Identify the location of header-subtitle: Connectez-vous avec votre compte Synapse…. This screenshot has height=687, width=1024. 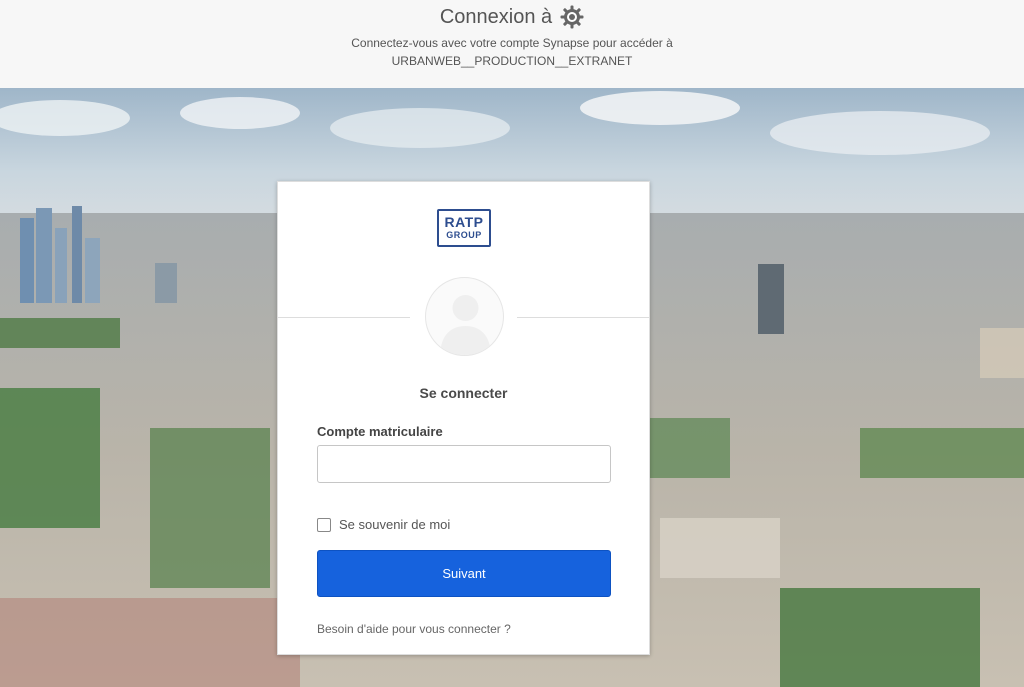
(512, 52).